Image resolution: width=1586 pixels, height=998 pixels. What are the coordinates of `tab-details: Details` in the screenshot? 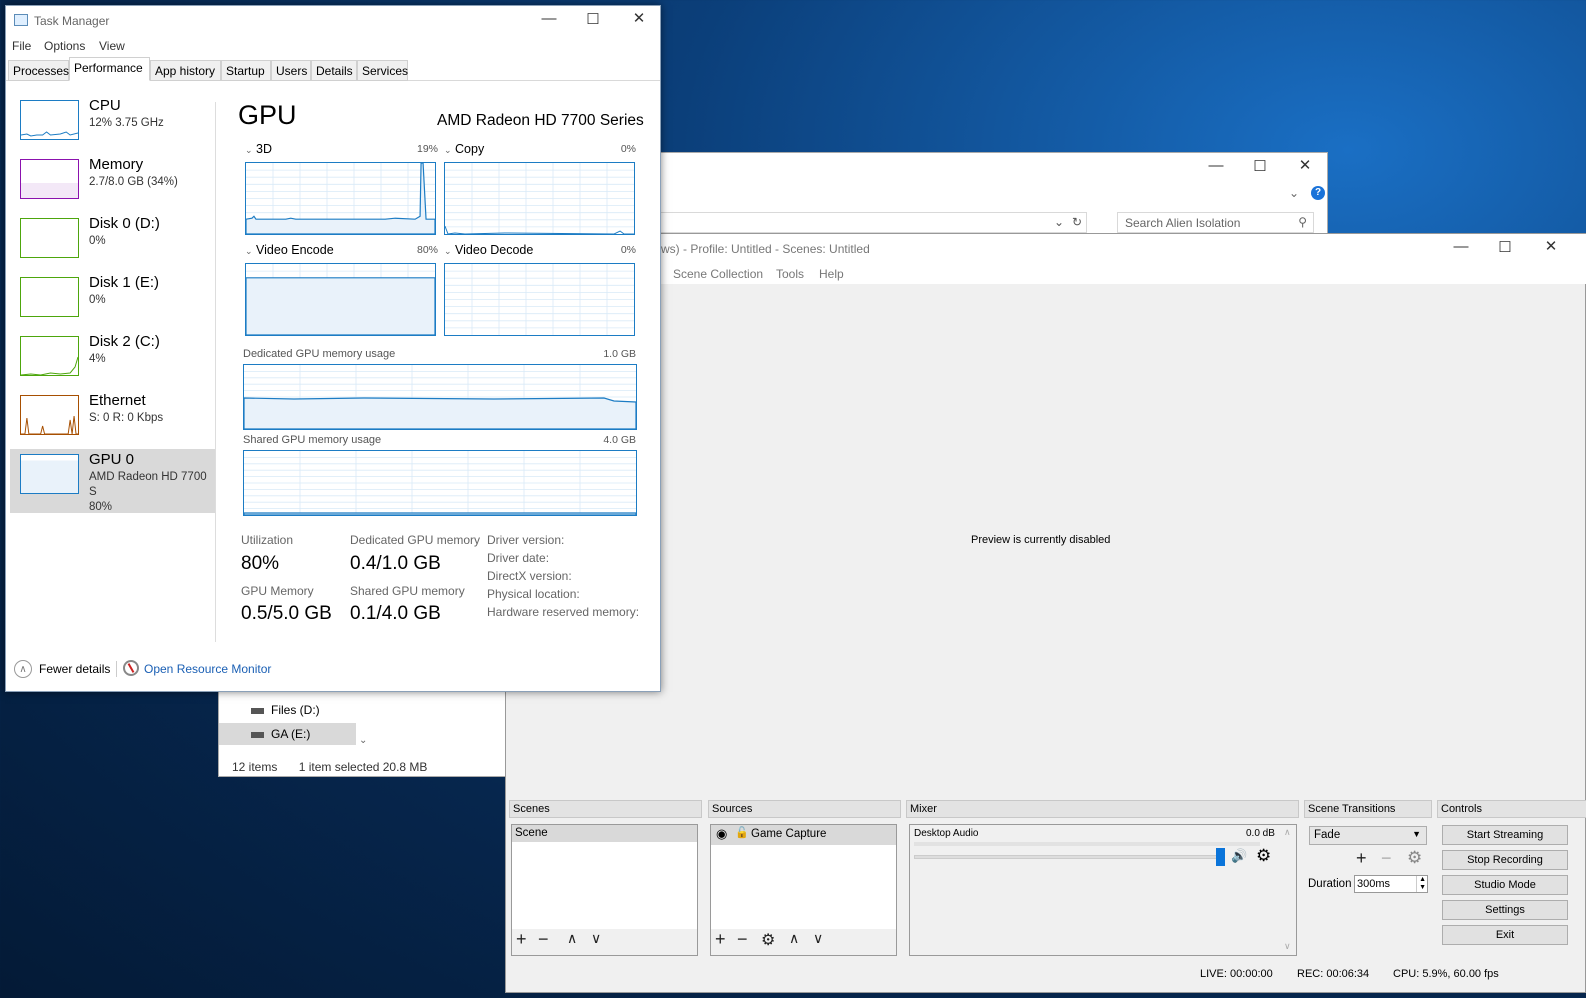 It's located at (334, 70).